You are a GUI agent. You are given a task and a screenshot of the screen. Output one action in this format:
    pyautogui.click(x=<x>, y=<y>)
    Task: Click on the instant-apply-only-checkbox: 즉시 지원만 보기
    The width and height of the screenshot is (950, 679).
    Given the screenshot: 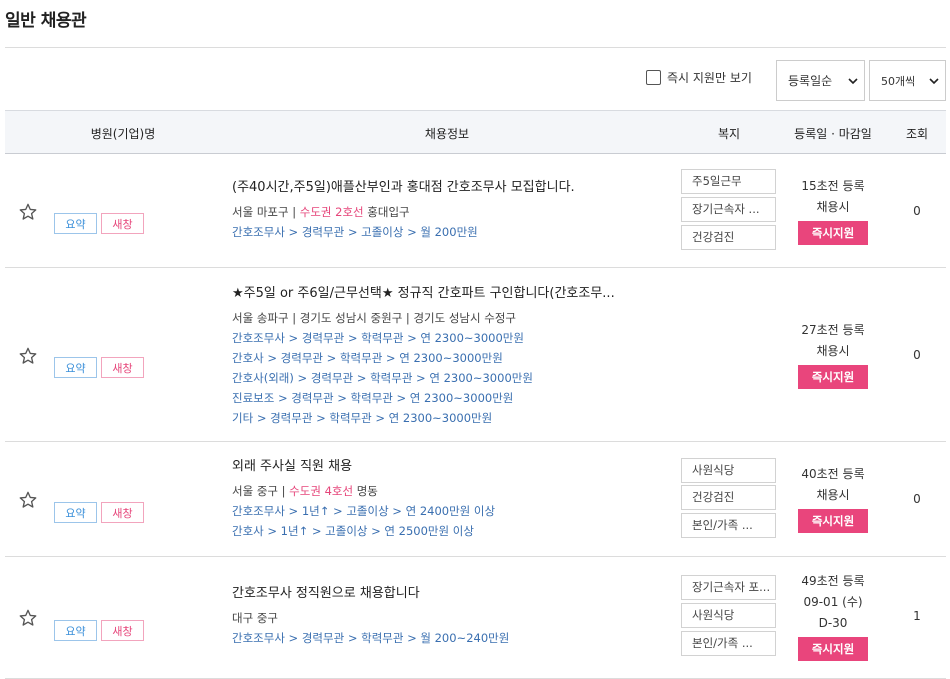 What is the action you would take?
    pyautogui.click(x=699, y=77)
    